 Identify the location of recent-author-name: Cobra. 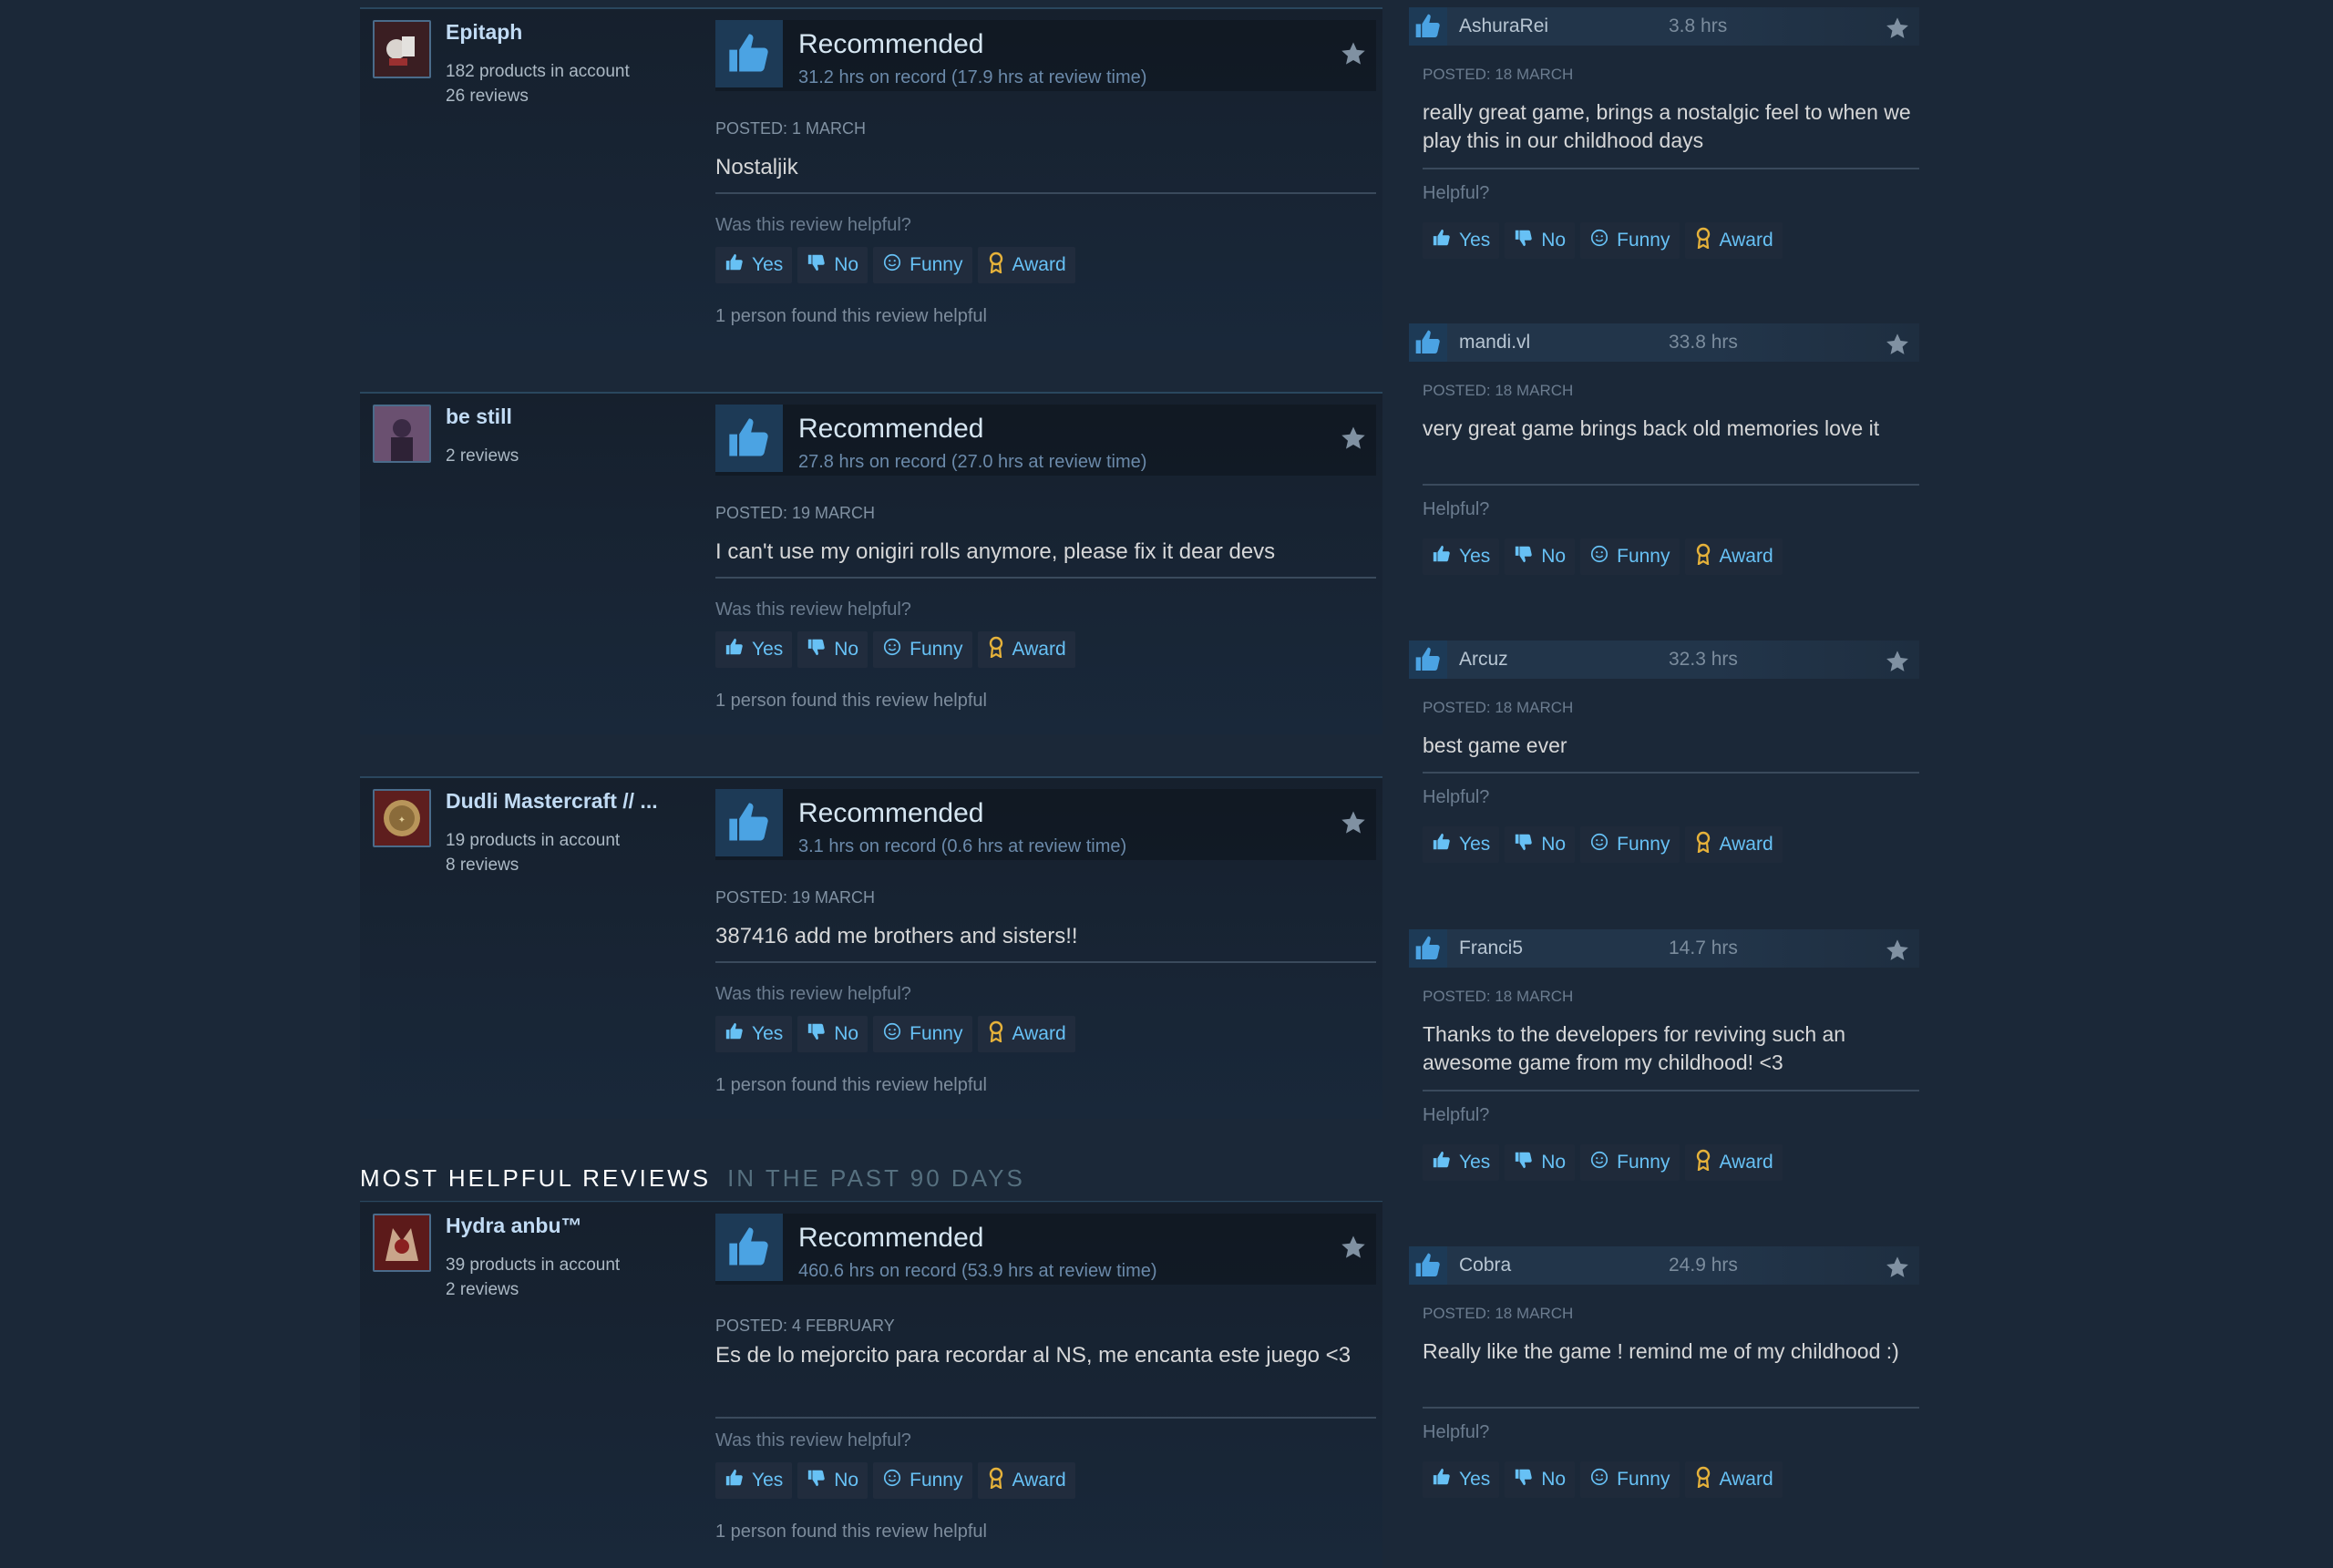
(1485, 1265).